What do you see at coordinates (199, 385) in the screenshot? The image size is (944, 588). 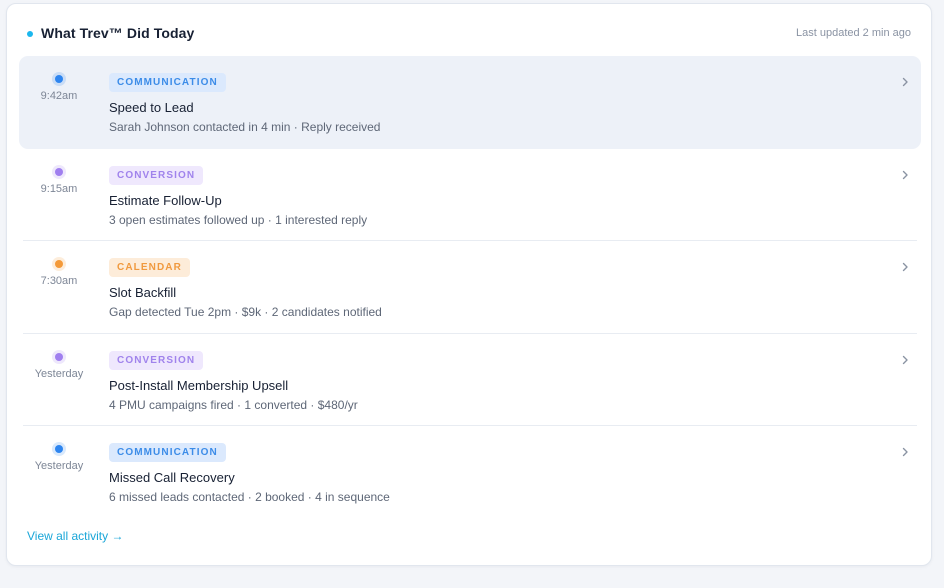 I see `activity-title: Post-Install Membership Upsell` at bounding box center [199, 385].